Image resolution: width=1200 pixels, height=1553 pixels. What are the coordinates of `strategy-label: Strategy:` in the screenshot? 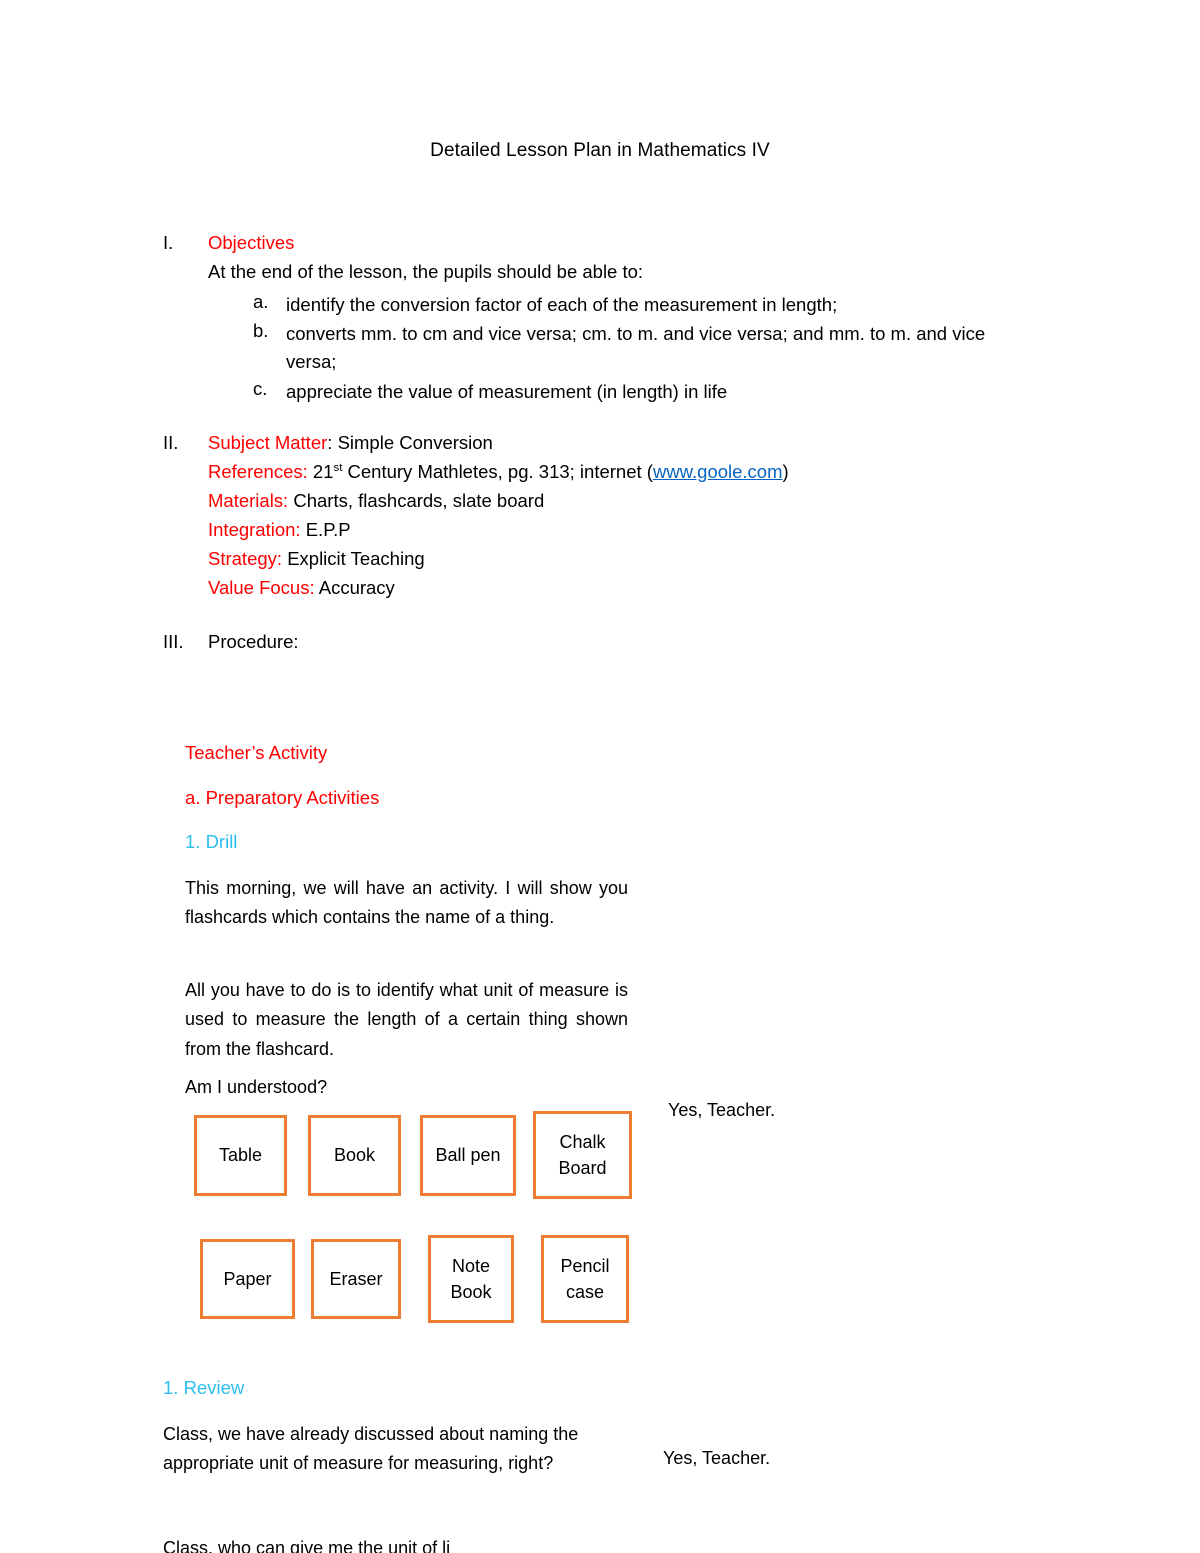 It's located at (245, 558).